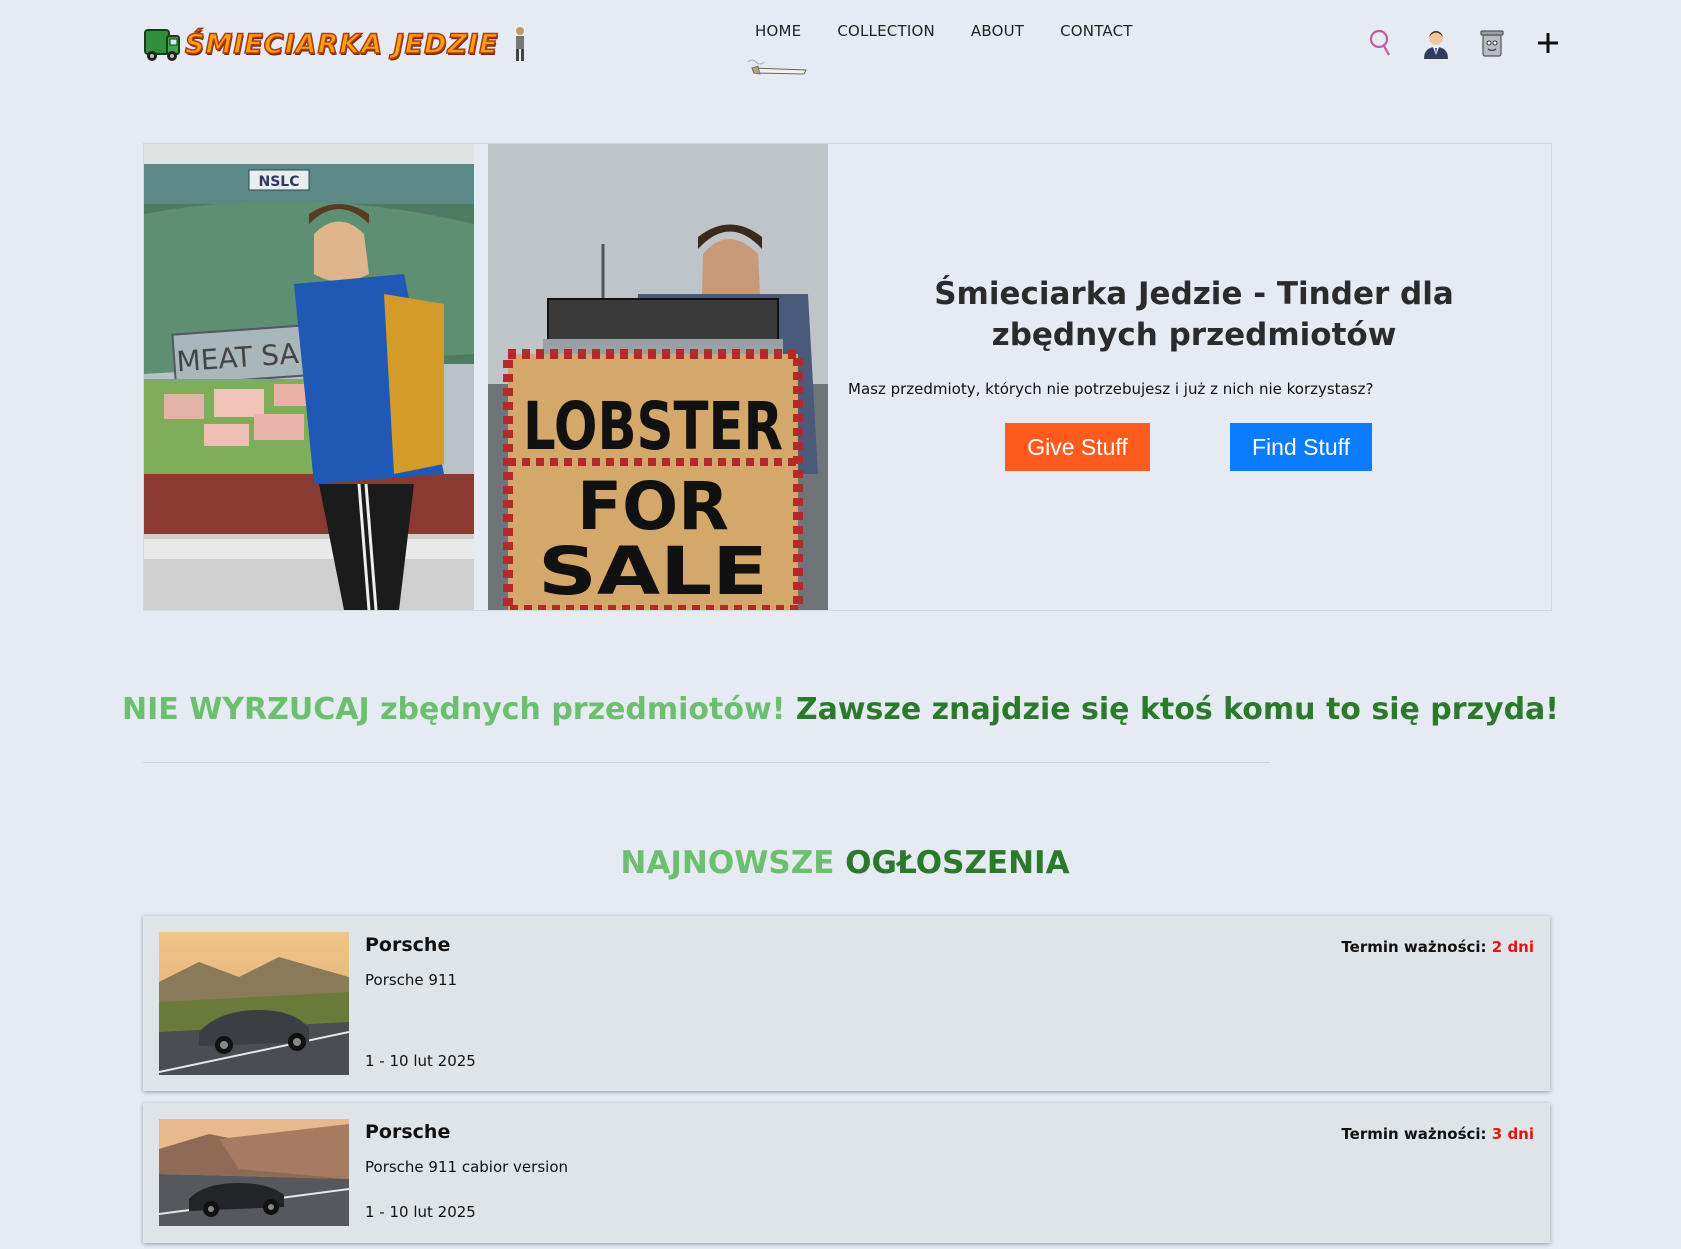 The height and width of the screenshot is (1249, 1681). What do you see at coordinates (653, 571) in the screenshot?
I see `lobster-sign-line3: SALE` at bounding box center [653, 571].